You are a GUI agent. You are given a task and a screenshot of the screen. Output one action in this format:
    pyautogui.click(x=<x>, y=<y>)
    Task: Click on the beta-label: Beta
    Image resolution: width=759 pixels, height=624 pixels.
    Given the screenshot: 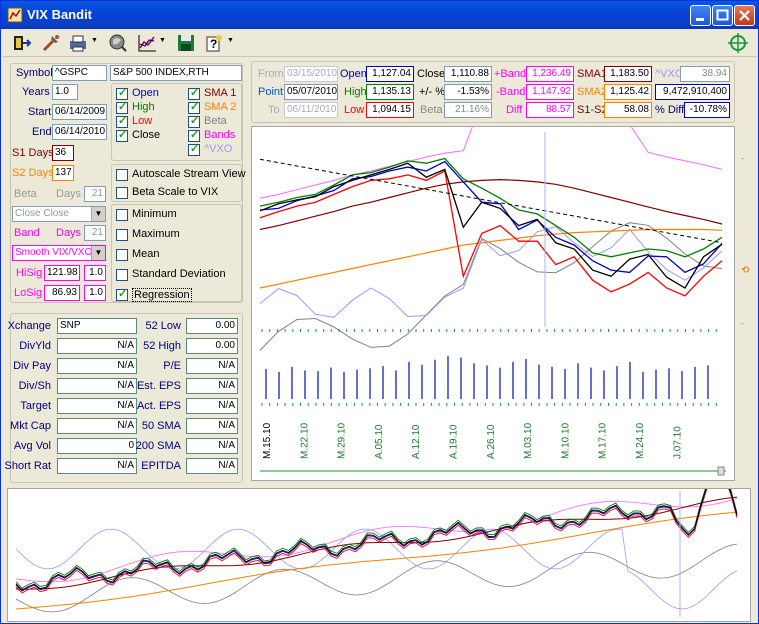 What is the action you would take?
    pyautogui.click(x=25, y=194)
    